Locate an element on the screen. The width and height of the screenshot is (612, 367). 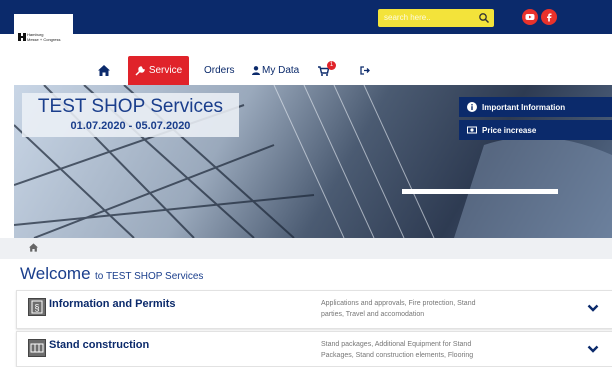
welcome-title: Welcome is located at coordinates (55, 273).